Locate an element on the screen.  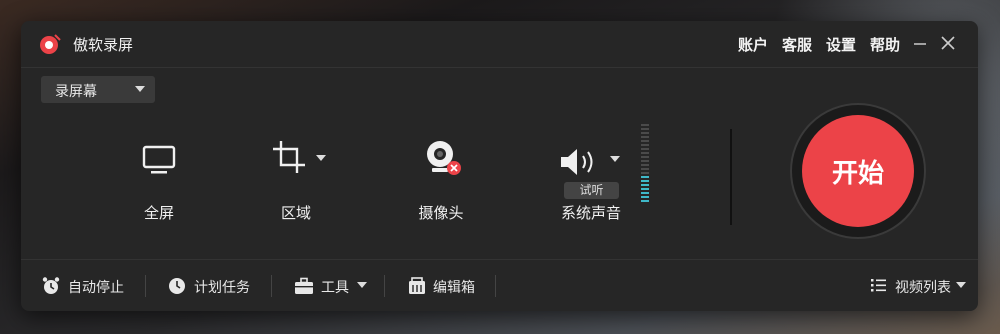
fullscreen-label: 全屏 is located at coordinates (158, 213).